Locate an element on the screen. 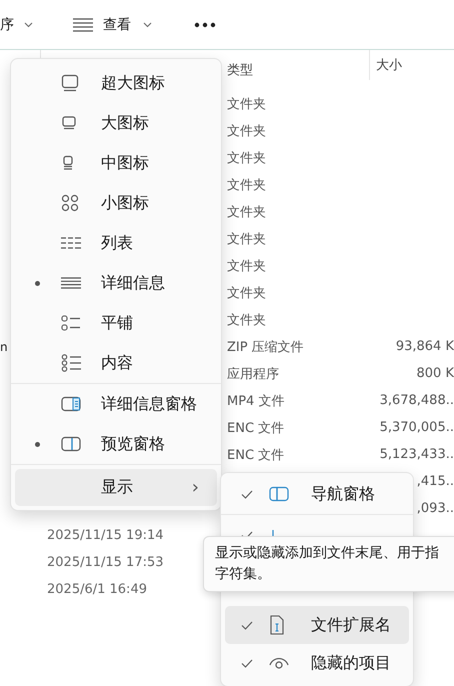 The image size is (454, 686). table-cell: MP4 文件 is located at coordinates (255, 401).